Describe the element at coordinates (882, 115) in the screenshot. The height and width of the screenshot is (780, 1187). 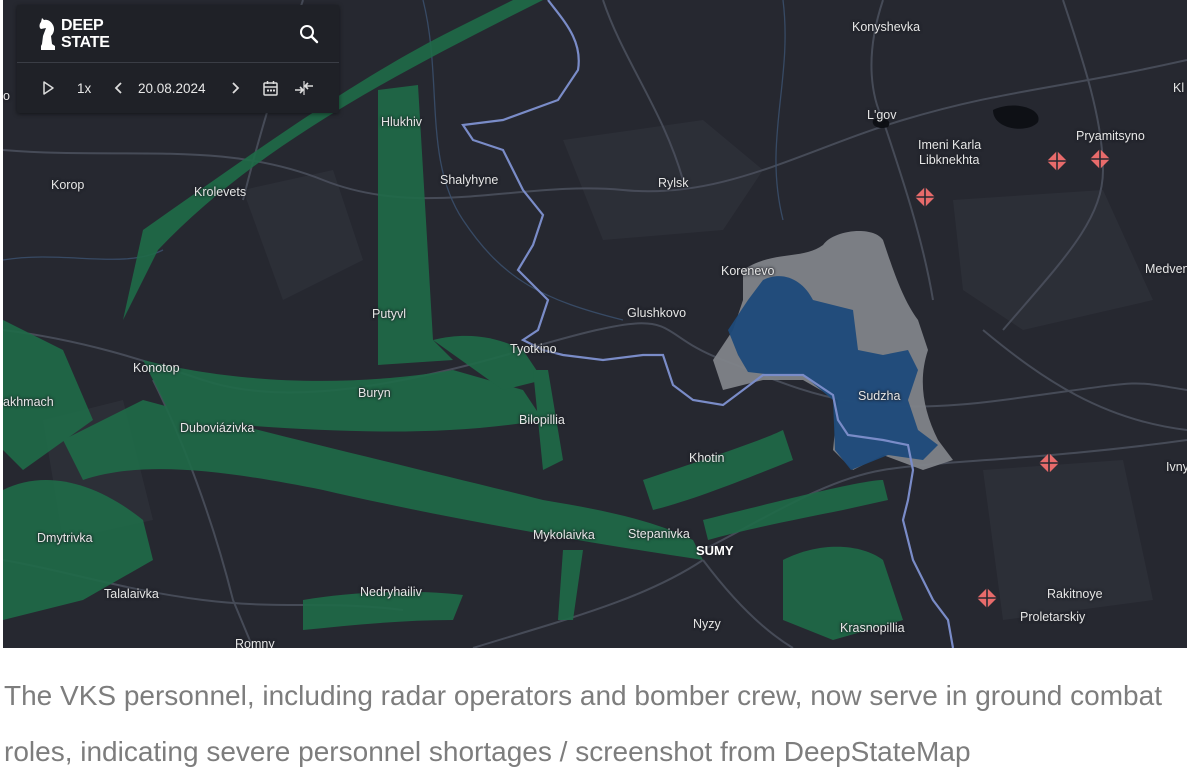
I see `label-lgov: L'gov` at that location.